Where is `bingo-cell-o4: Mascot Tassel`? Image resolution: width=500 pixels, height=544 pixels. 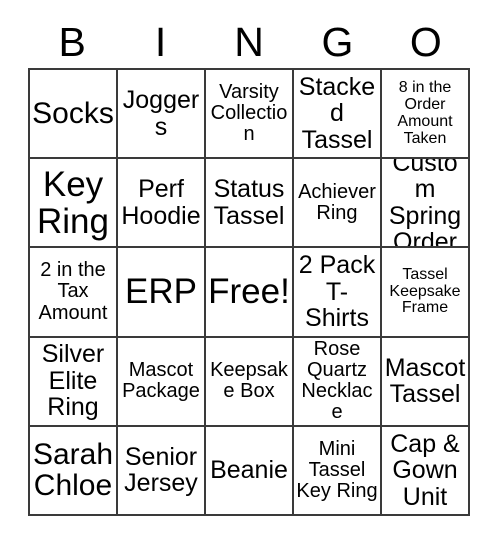
bingo-cell-o4: Mascot Tassel is located at coordinates (426, 382).